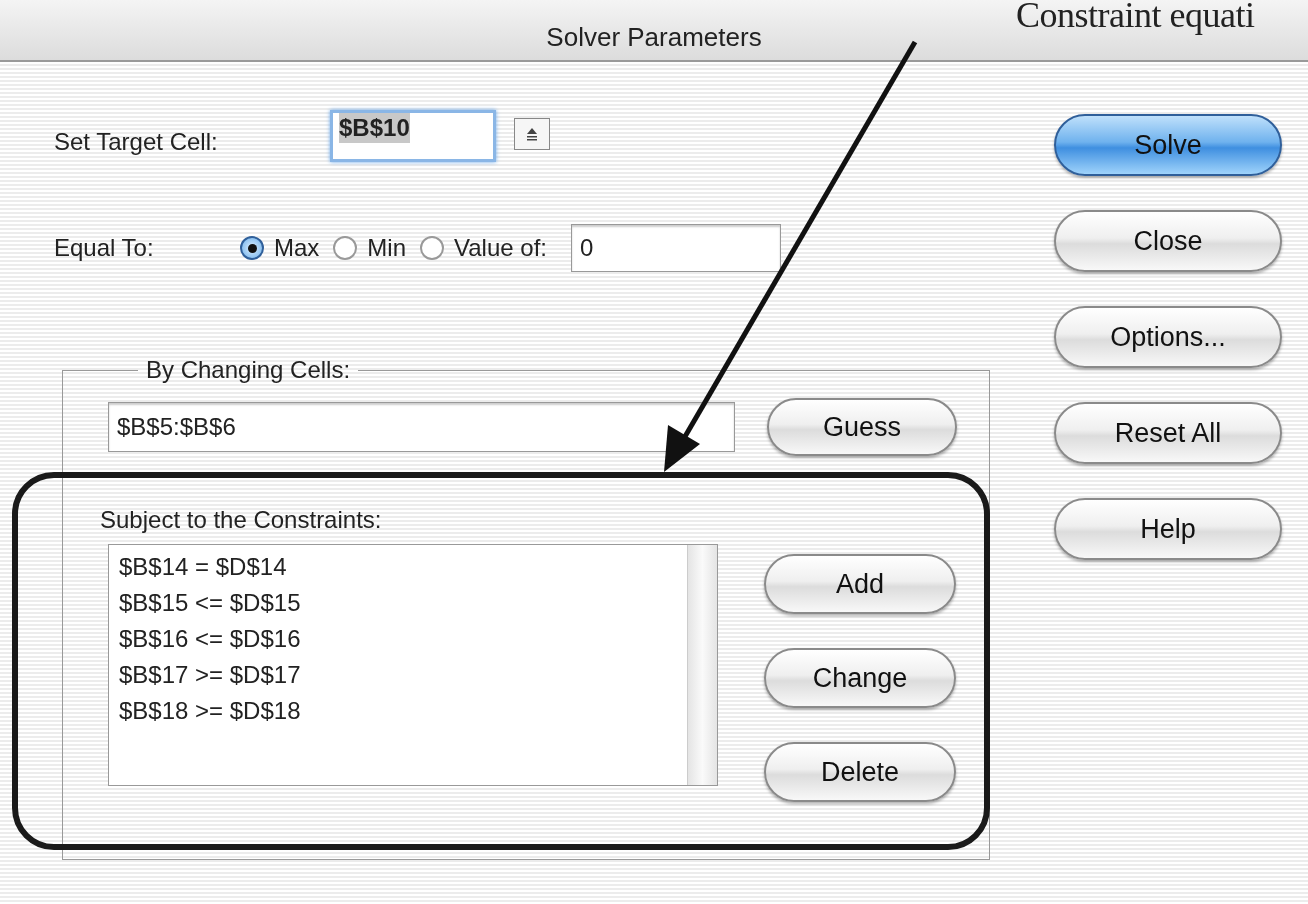 The image size is (1308, 904). I want to click on dialog-button: Reset All, so click(1168, 433).